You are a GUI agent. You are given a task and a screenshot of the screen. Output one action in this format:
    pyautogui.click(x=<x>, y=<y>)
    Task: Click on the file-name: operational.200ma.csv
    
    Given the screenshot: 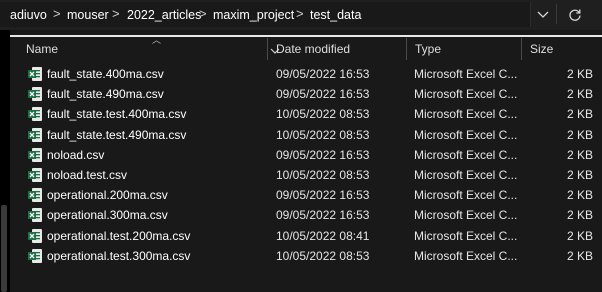 What is the action you would take?
    pyautogui.click(x=107, y=195)
    